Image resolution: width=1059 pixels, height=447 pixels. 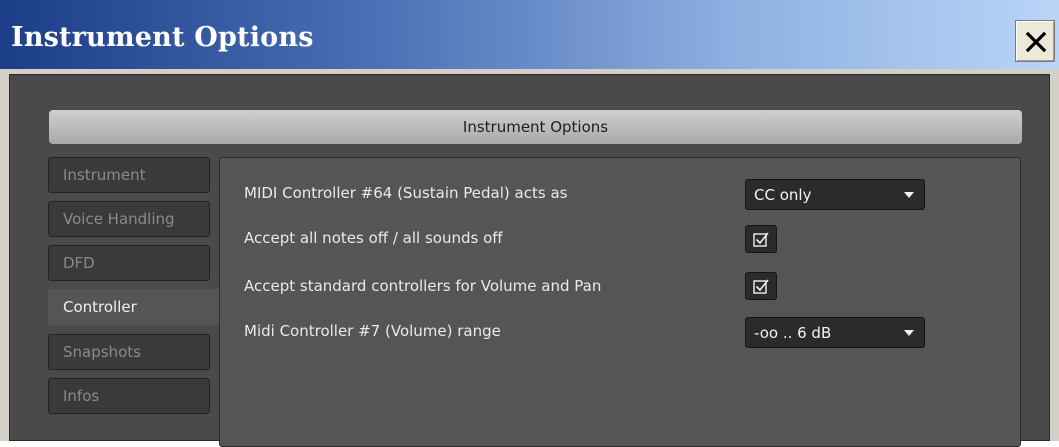 I want to click on std-controllers-checkbox, so click(x=761, y=286).